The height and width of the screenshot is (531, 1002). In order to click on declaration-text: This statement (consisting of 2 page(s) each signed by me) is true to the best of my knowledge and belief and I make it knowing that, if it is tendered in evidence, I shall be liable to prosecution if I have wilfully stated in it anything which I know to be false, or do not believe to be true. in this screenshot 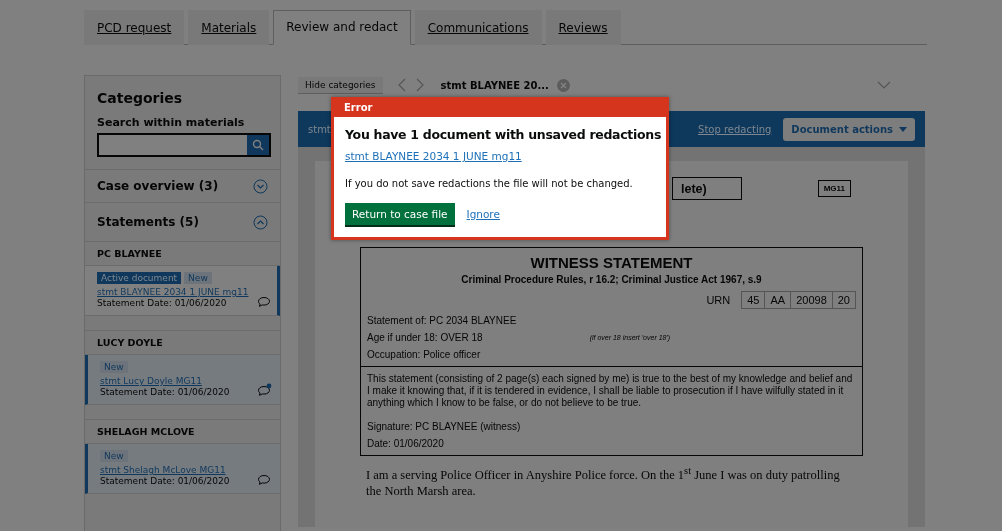, I will do `click(610, 391)`.